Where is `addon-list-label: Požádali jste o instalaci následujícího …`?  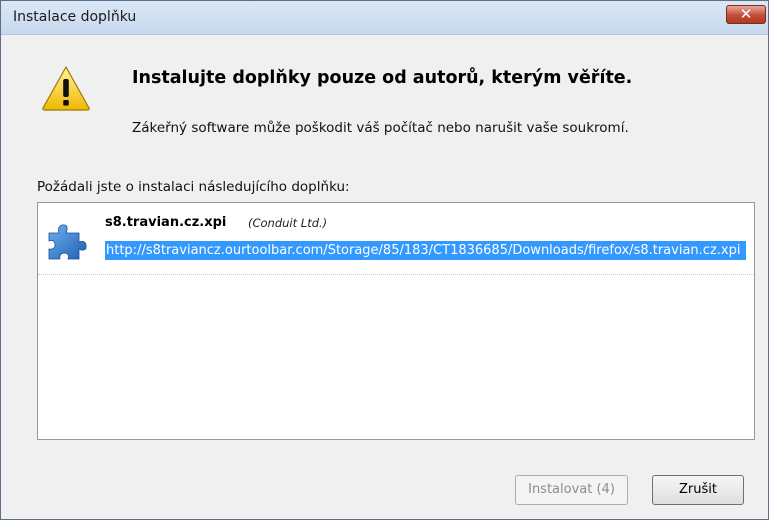 addon-list-label: Požádali jste o instalaci následujícího … is located at coordinates (193, 187).